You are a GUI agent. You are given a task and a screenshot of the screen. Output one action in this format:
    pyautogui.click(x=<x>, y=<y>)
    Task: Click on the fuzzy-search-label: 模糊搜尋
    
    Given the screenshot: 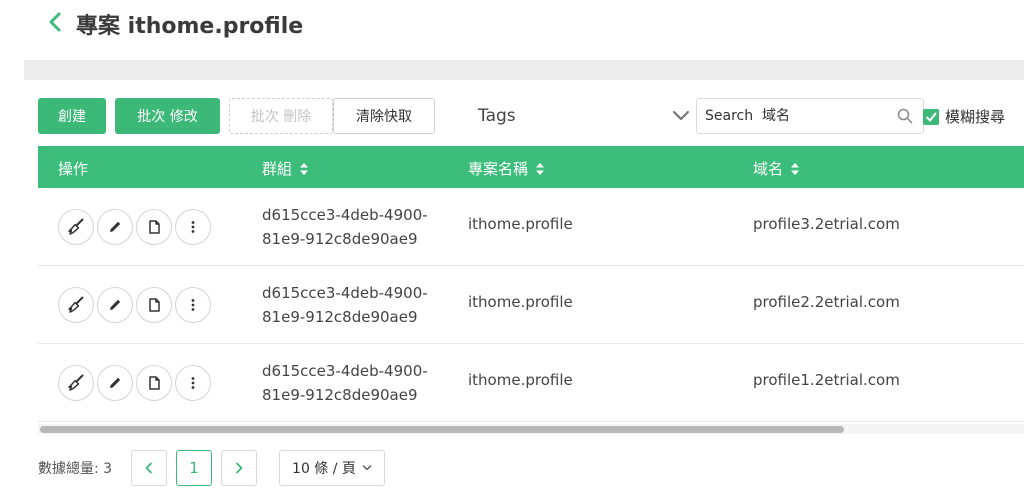 What is the action you would take?
    pyautogui.click(x=975, y=117)
    